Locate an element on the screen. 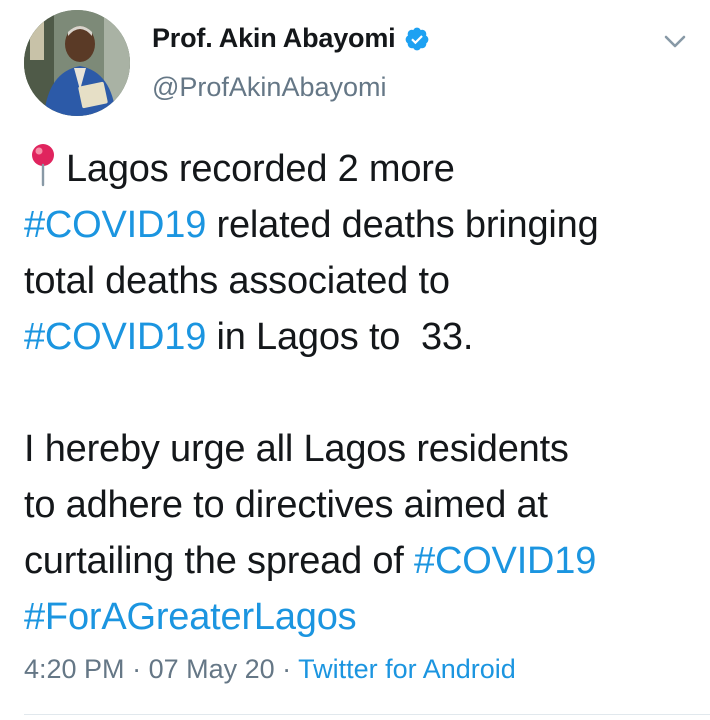  tweet-line: I hereby urge all Lagos residents is located at coordinates (359, 449).